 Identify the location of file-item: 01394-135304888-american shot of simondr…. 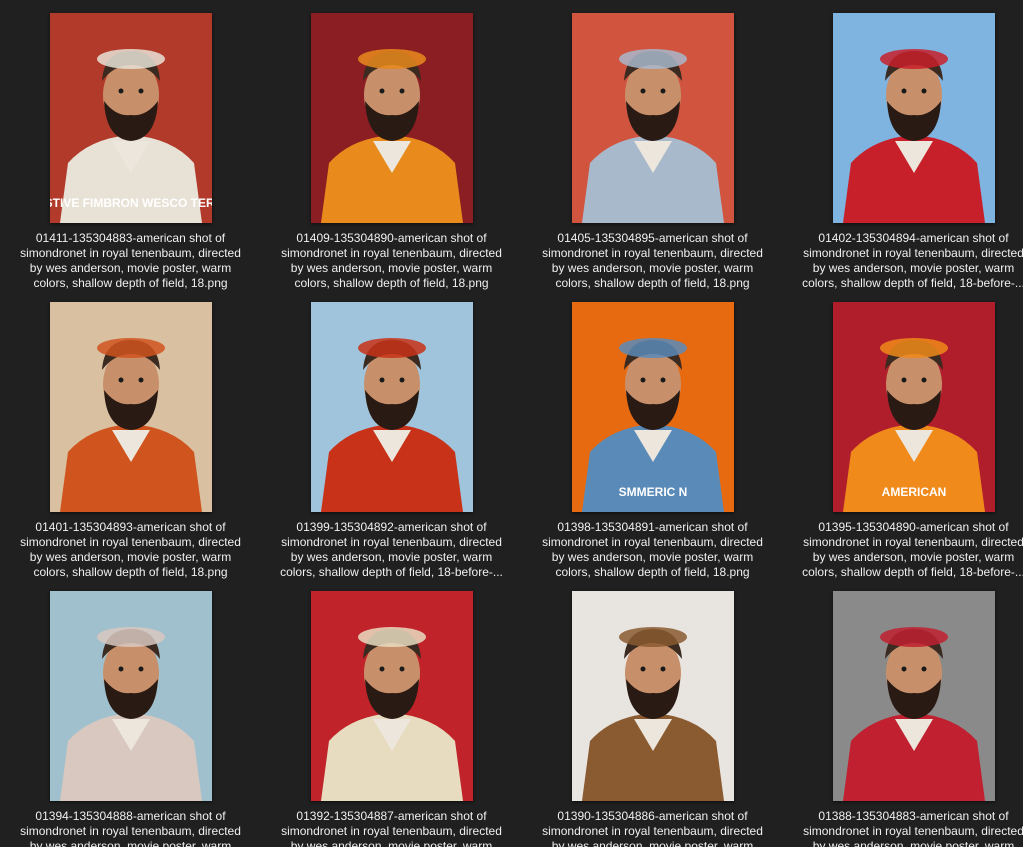
(130, 712).